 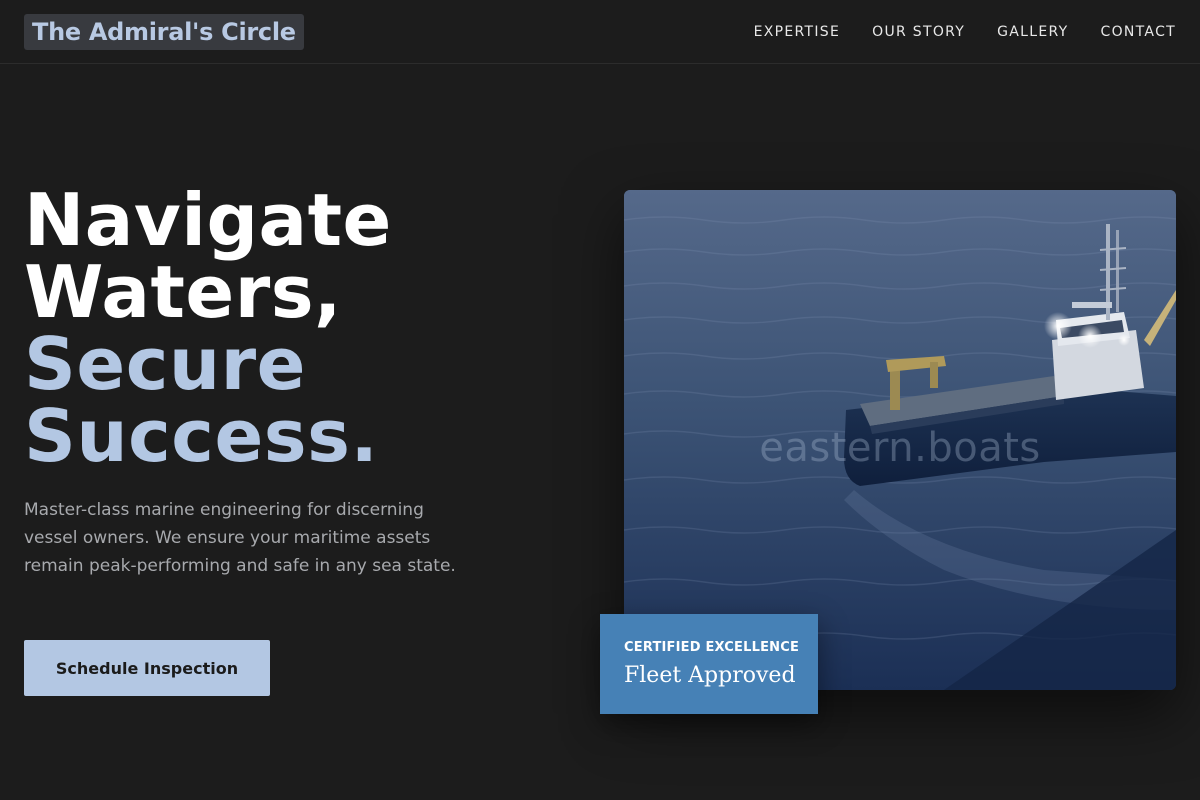 I want to click on nav-link-gallery: GALLERY, so click(x=1032, y=32).